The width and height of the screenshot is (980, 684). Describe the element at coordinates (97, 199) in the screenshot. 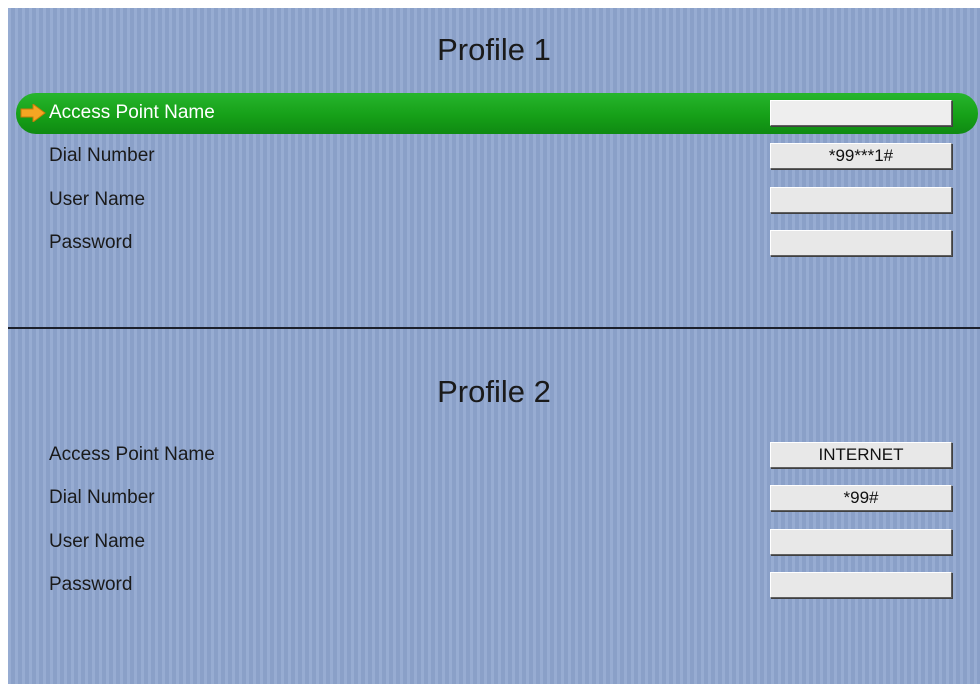

I see `profile-1-user-name-label: User Name` at that location.